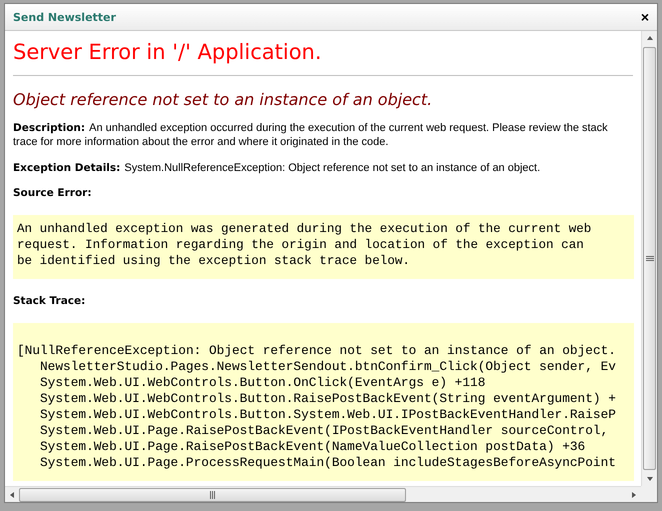 The image size is (662, 511). Describe the element at coordinates (262, 383) in the screenshot. I see `stack-trace-line: System.Web.UI.WebControls.Button.OnClick(EventArgs e) +118` at that location.